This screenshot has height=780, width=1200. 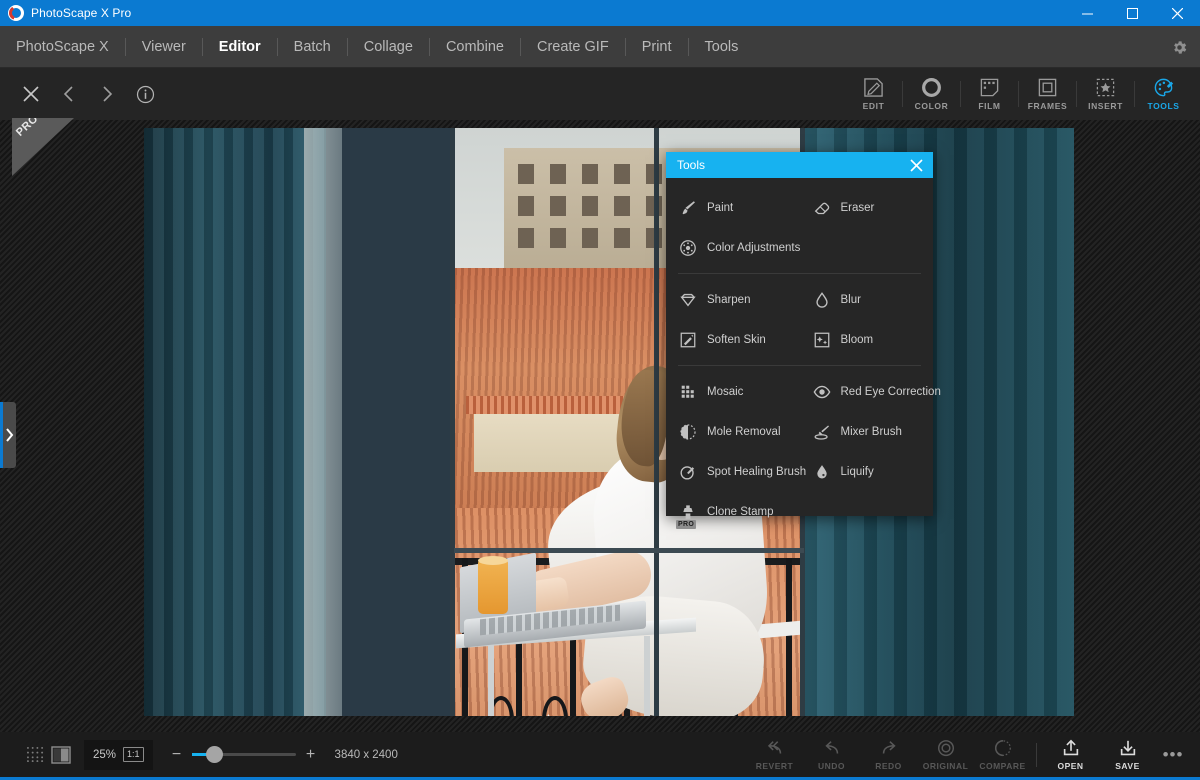 What do you see at coordinates (107, 94) in the screenshot?
I see `next-photo-icon` at bounding box center [107, 94].